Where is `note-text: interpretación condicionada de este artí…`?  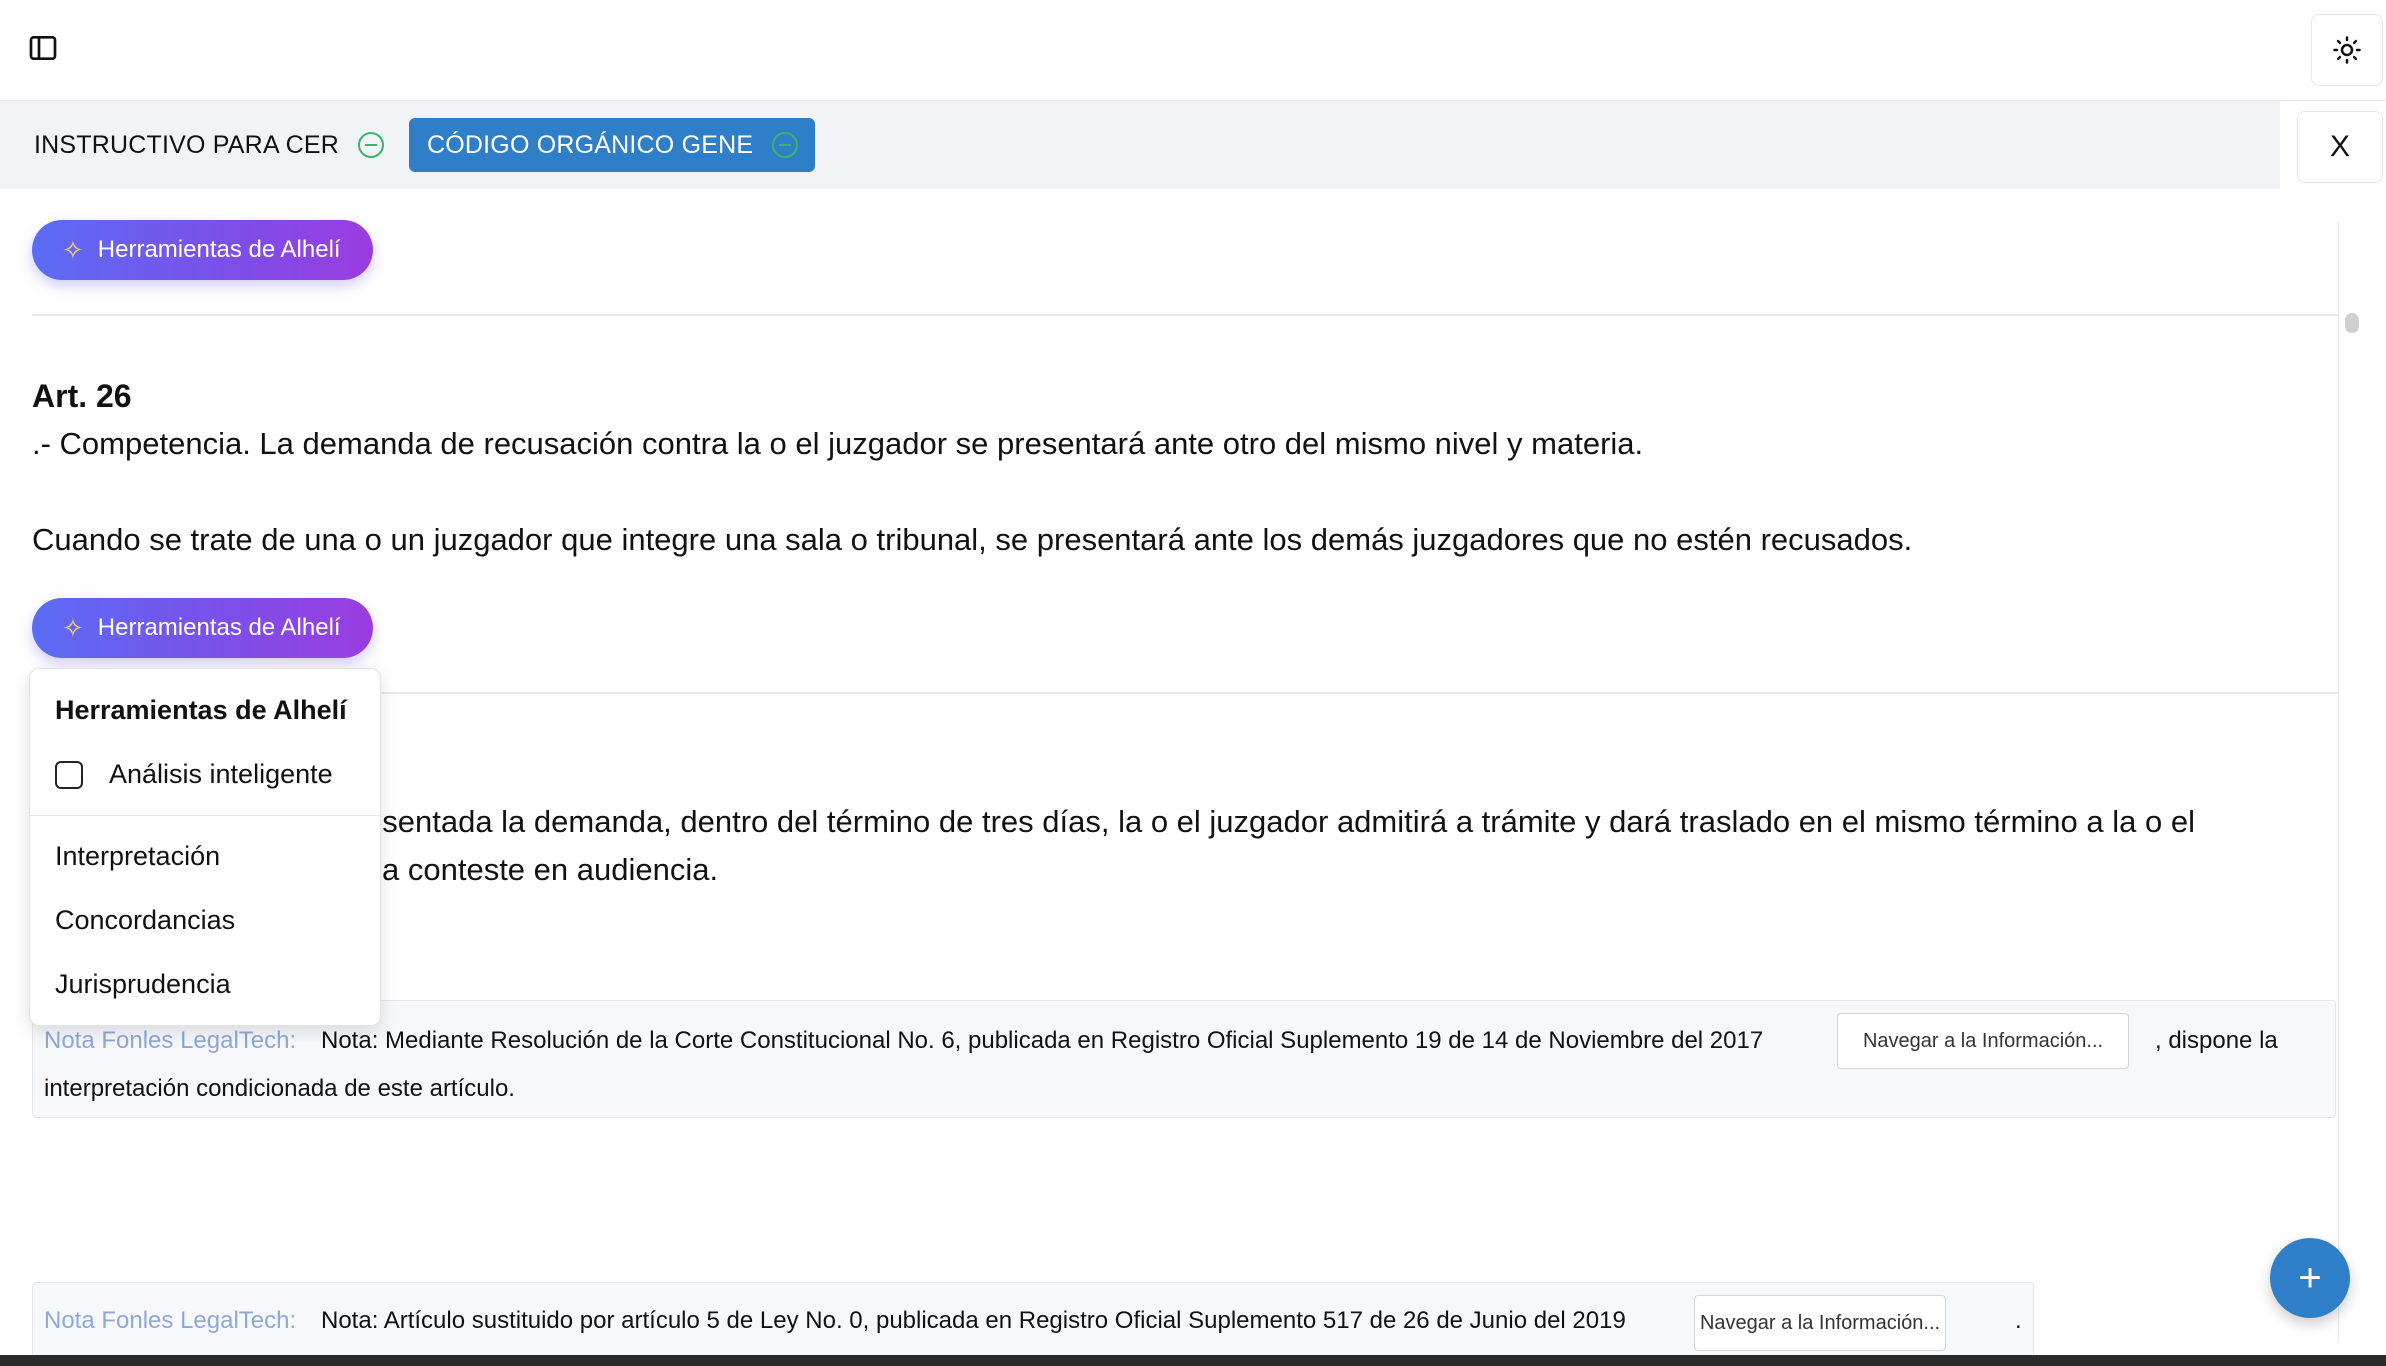 note-text: interpretación condicionada de este artí… is located at coordinates (279, 1088).